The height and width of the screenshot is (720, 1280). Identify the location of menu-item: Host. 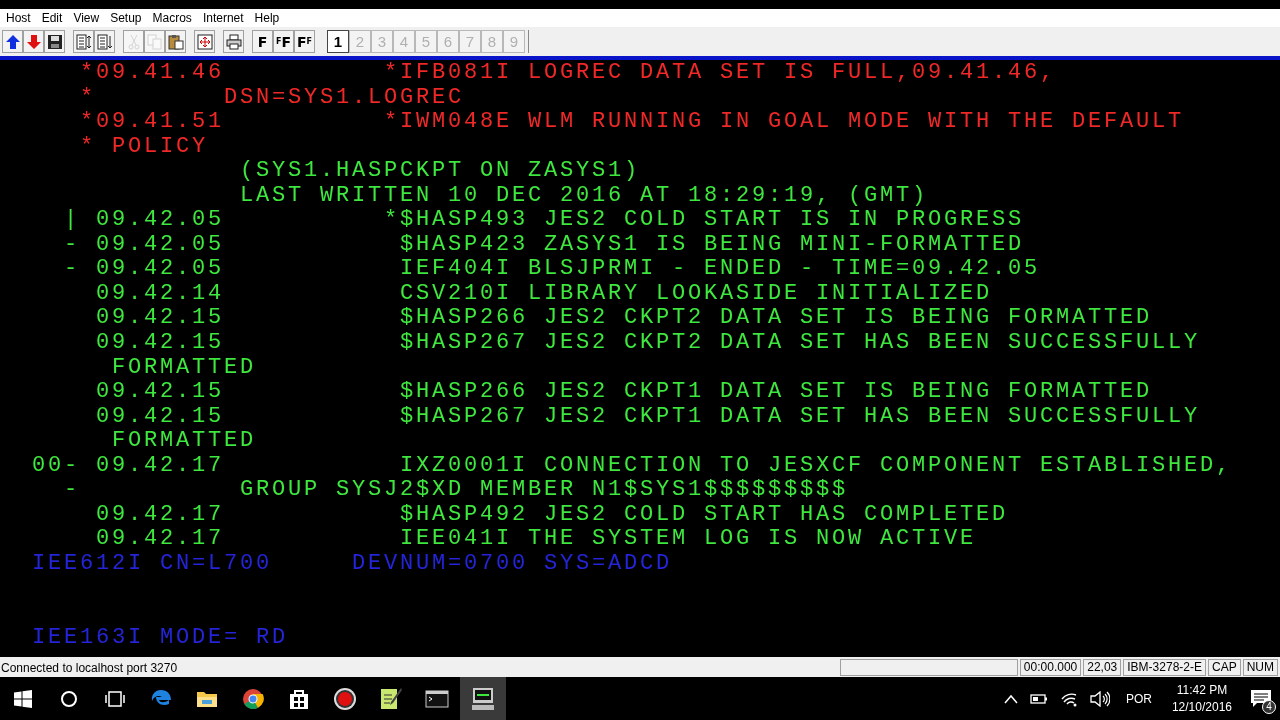
(20, 18).